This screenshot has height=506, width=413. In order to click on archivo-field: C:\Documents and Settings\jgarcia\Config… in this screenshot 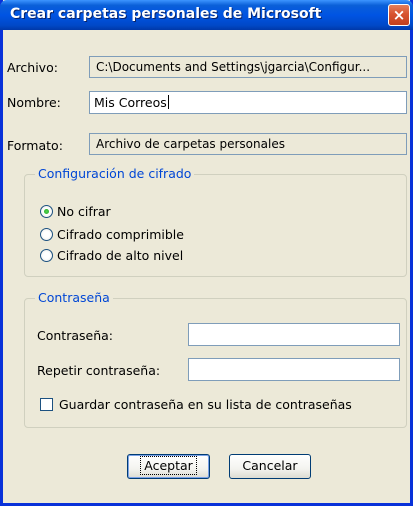, I will do `click(248, 67)`.